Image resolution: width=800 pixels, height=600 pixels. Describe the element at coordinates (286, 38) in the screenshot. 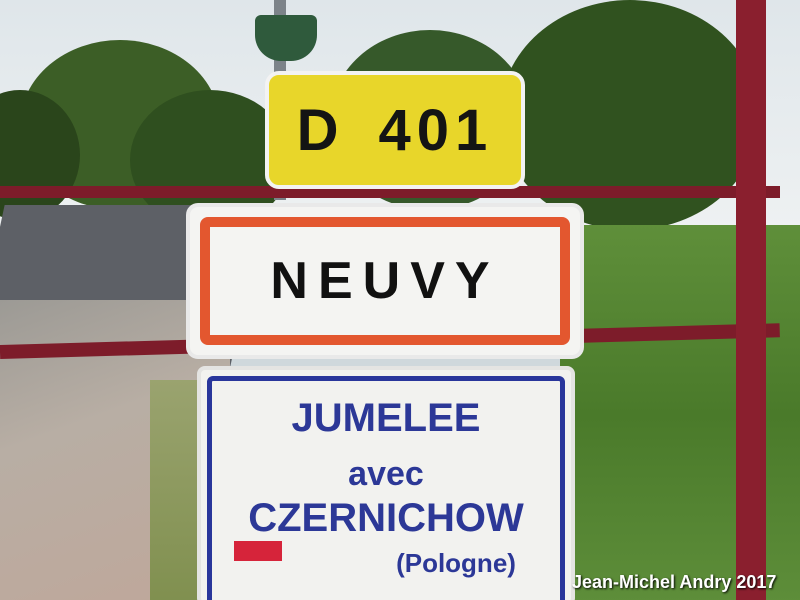

I see `hanging-flower-pot` at that location.